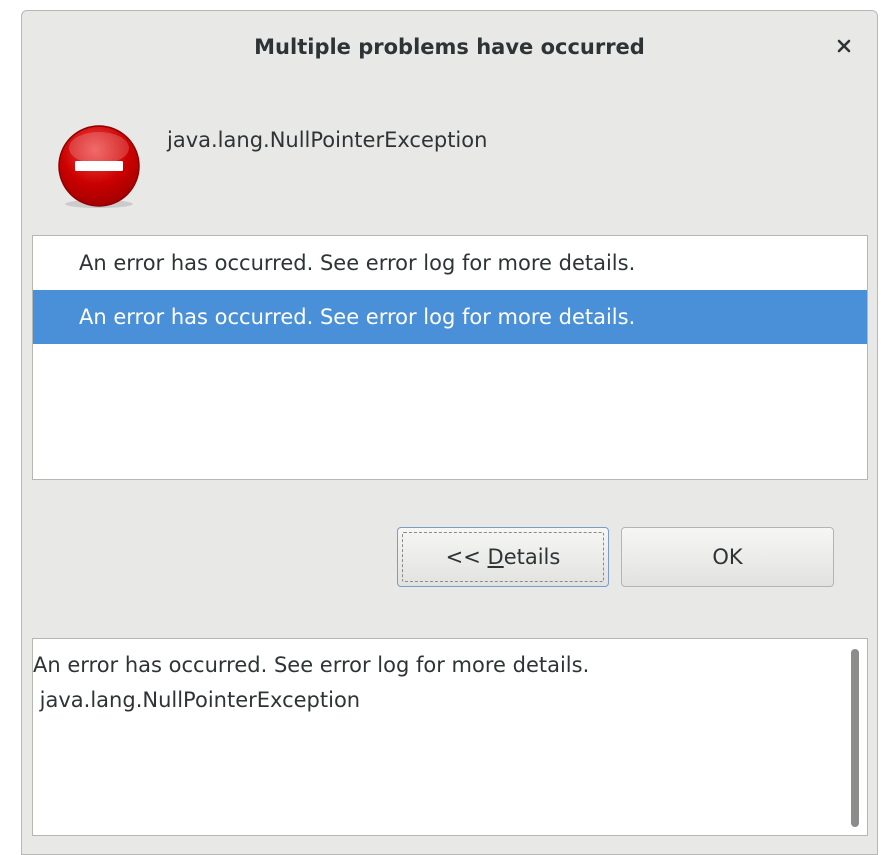 This screenshot has width=881, height=855. I want to click on details-button-label: << Details, so click(503, 557).